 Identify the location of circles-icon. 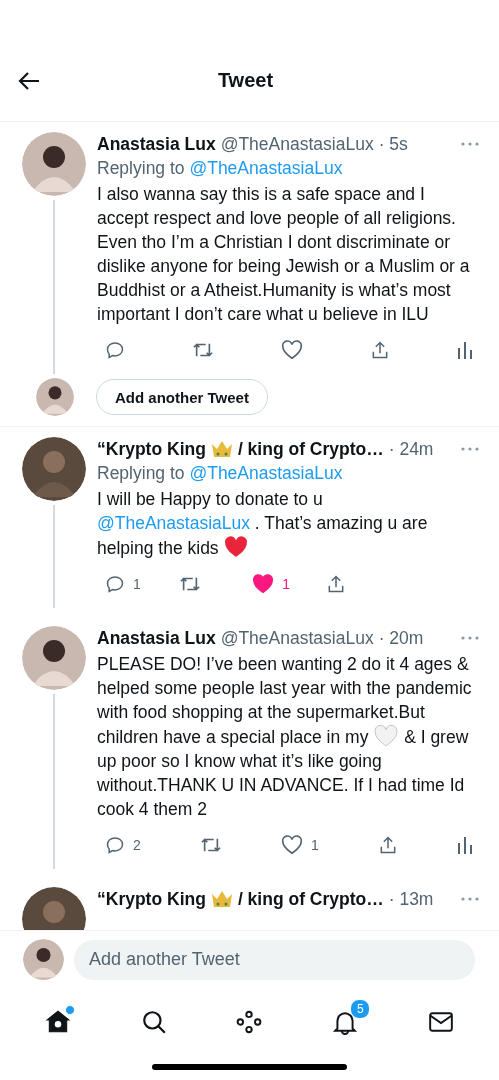
(249, 1022).